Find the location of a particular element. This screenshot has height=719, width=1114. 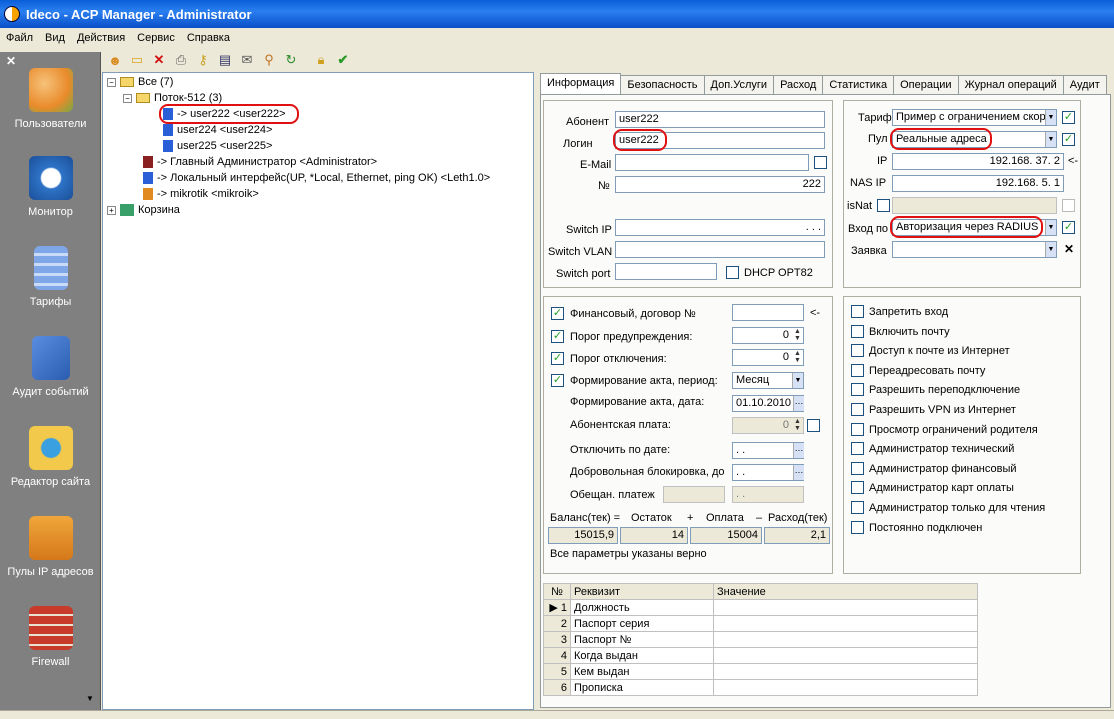

table-row: ▶ 1 Должность is located at coordinates (760, 607).